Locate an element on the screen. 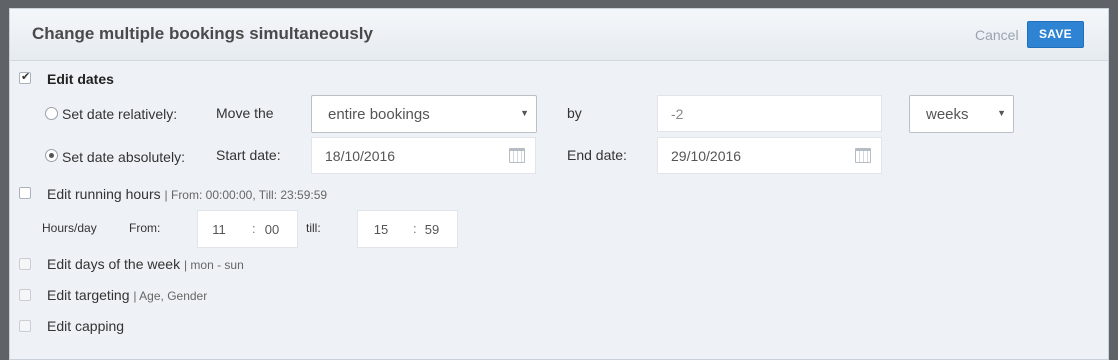 Image resolution: width=1118 pixels, height=360 pixels. booking-scope-select: entire bookings ▼ is located at coordinates (424, 114).